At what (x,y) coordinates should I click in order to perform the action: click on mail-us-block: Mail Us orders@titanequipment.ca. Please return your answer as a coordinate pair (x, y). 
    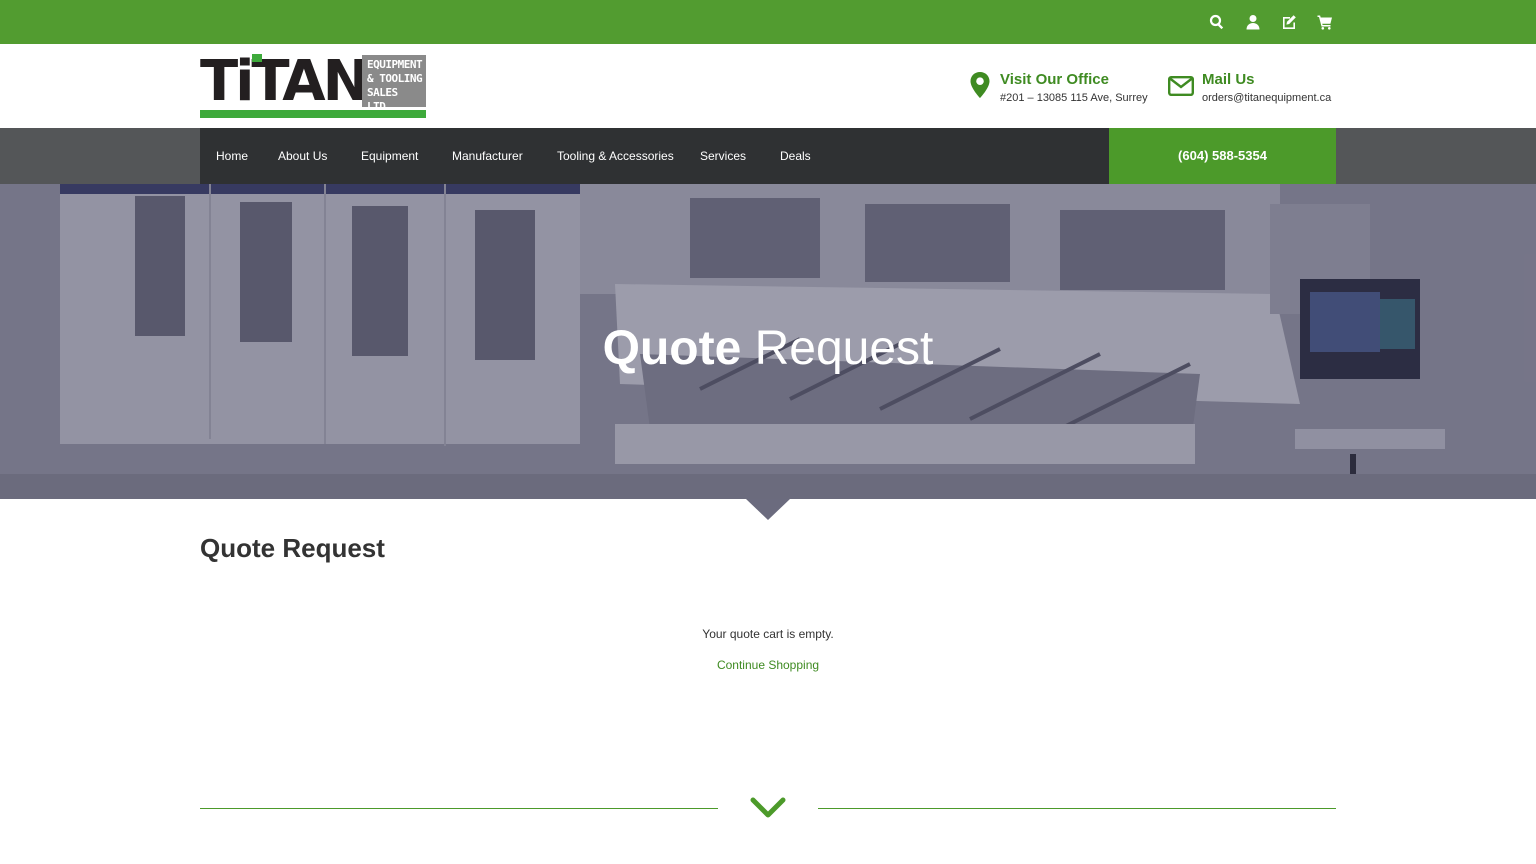
    Looking at the image, I should click on (1248, 88).